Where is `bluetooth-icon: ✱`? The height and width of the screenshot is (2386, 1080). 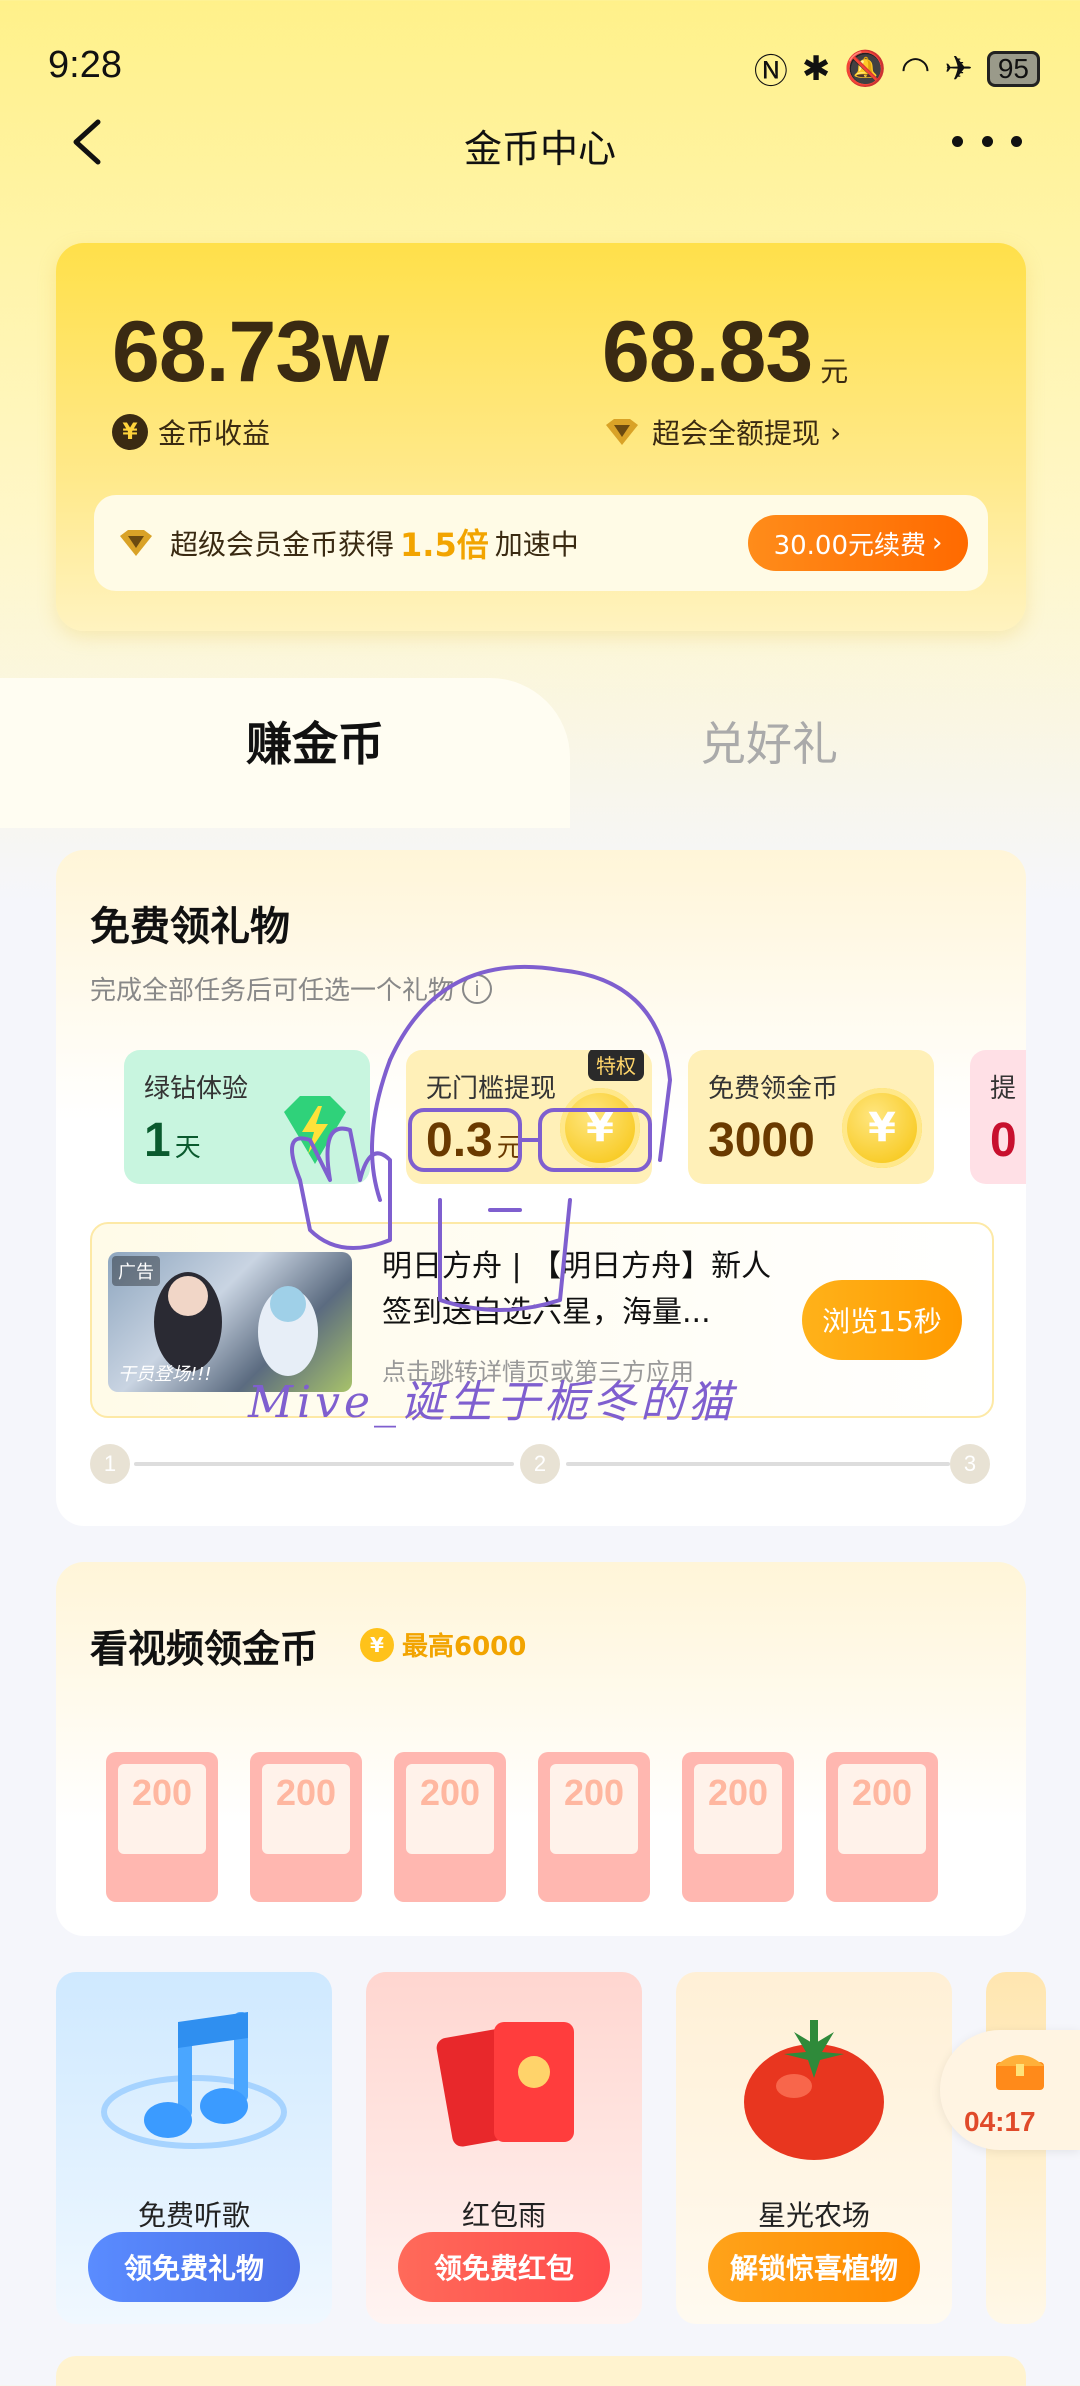
bluetooth-icon: ✱ is located at coordinates (816, 68).